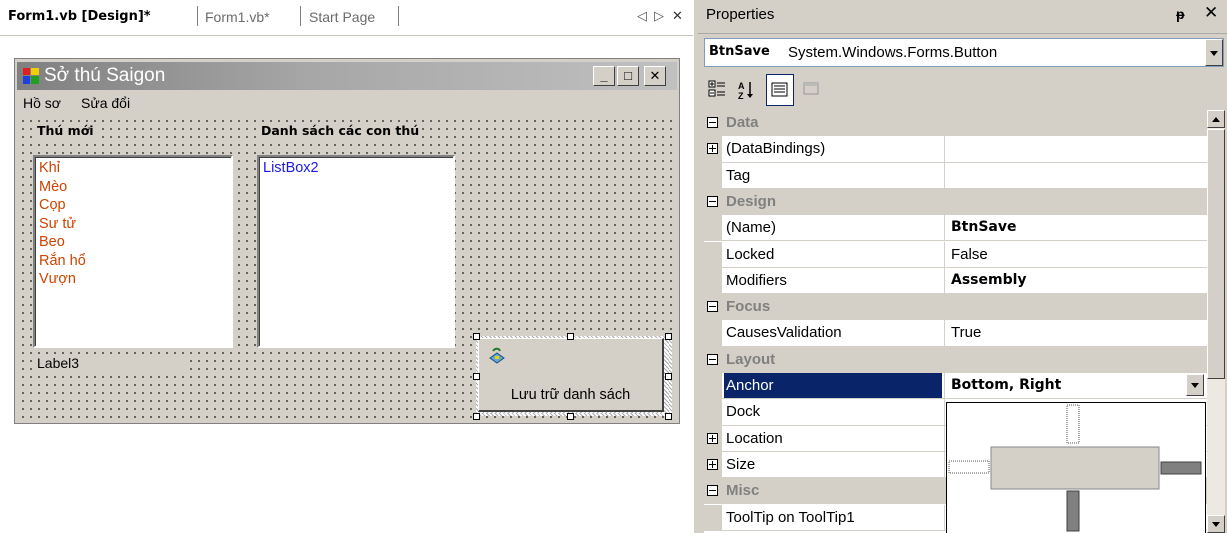 The height and width of the screenshot is (533, 1227). What do you see at coordinates (133, 279) in the screenshot?
I see `list-item: Vượn` at bounding box center [133, 279].